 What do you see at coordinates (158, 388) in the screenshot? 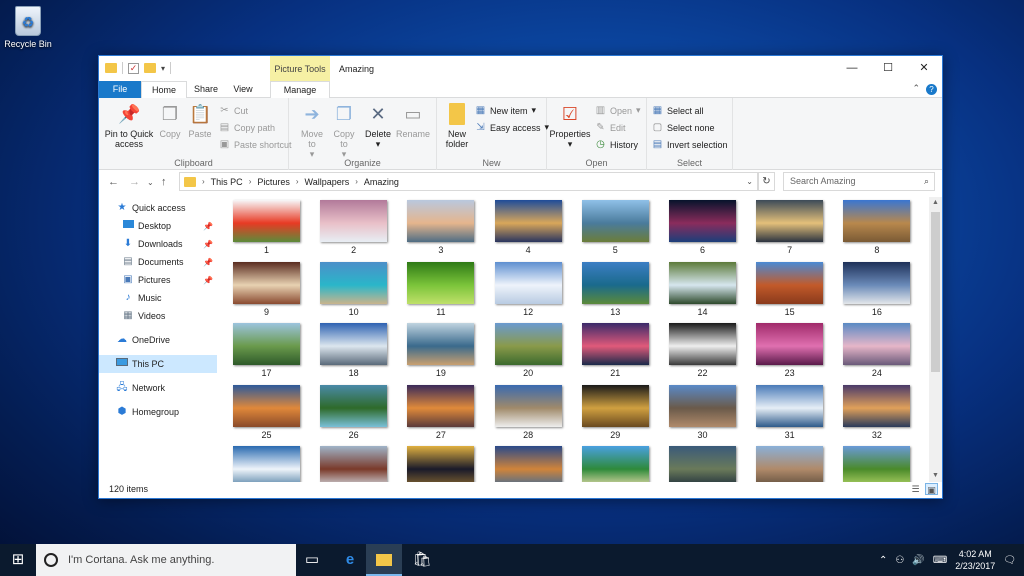
I see `nav-item-network: 🖧 Network` at bounding box center [158, 388].